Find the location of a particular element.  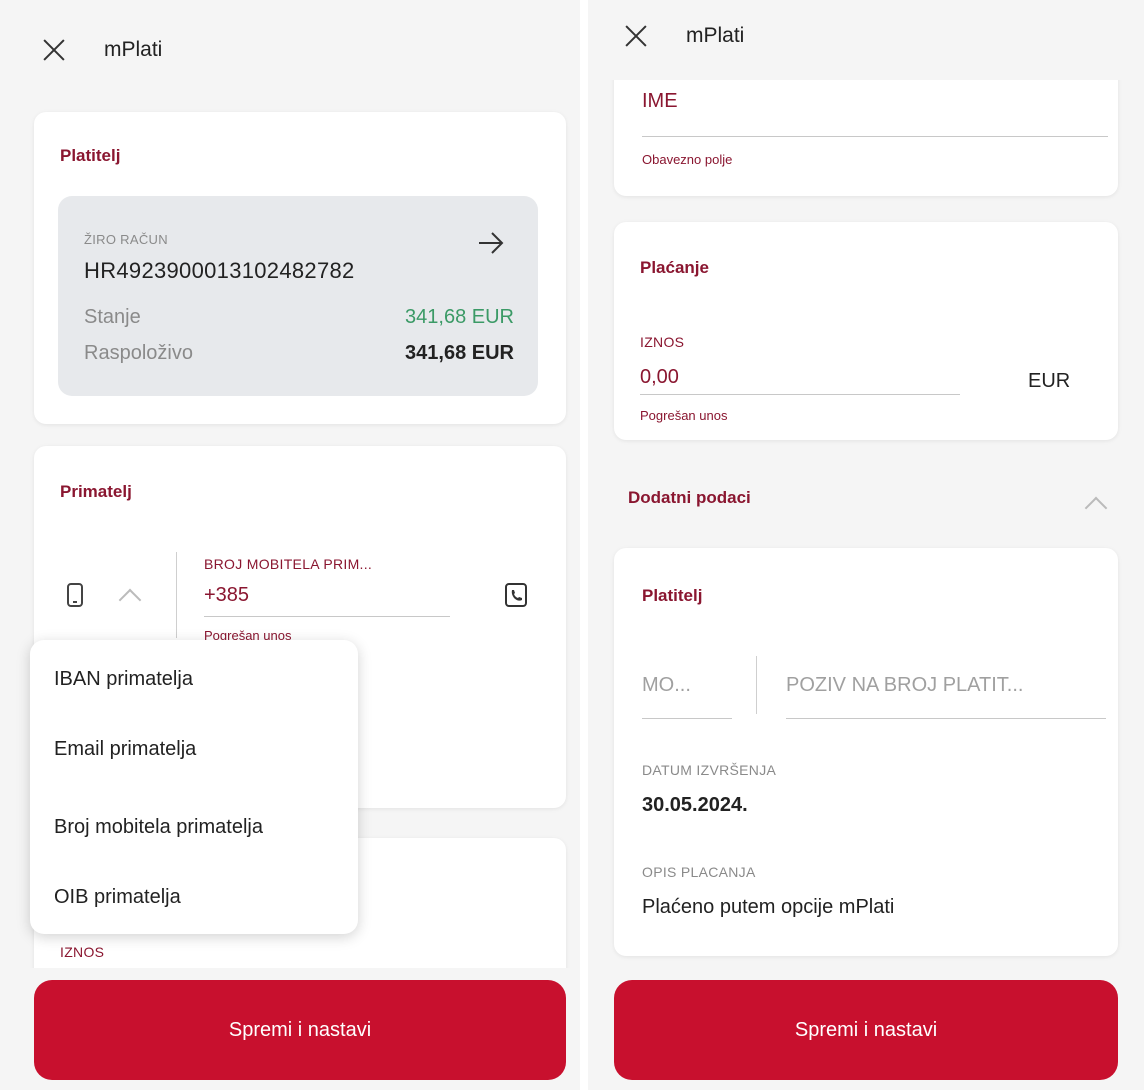

amount-input: 0,00 is located at coordinates (659, 377).